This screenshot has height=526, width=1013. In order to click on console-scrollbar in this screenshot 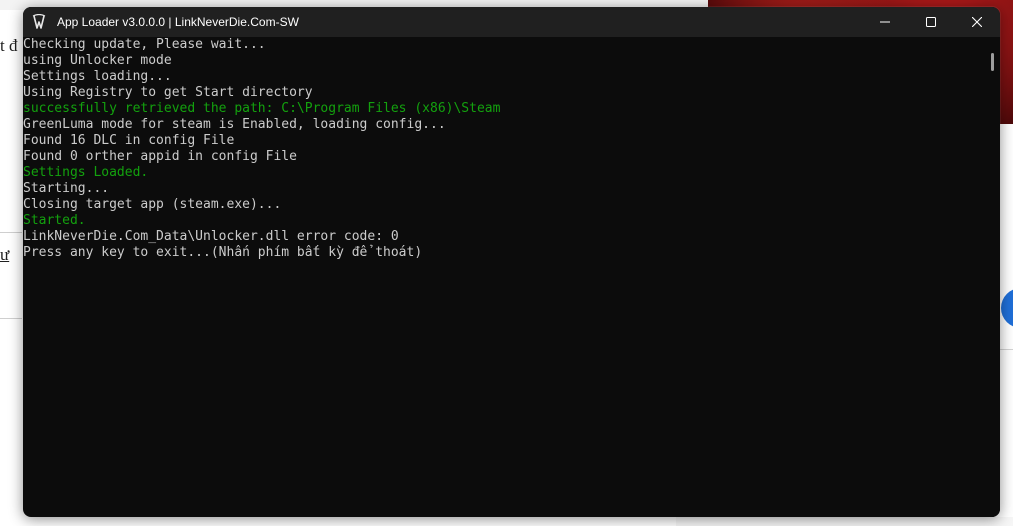, I will do `click(993, 277)`.